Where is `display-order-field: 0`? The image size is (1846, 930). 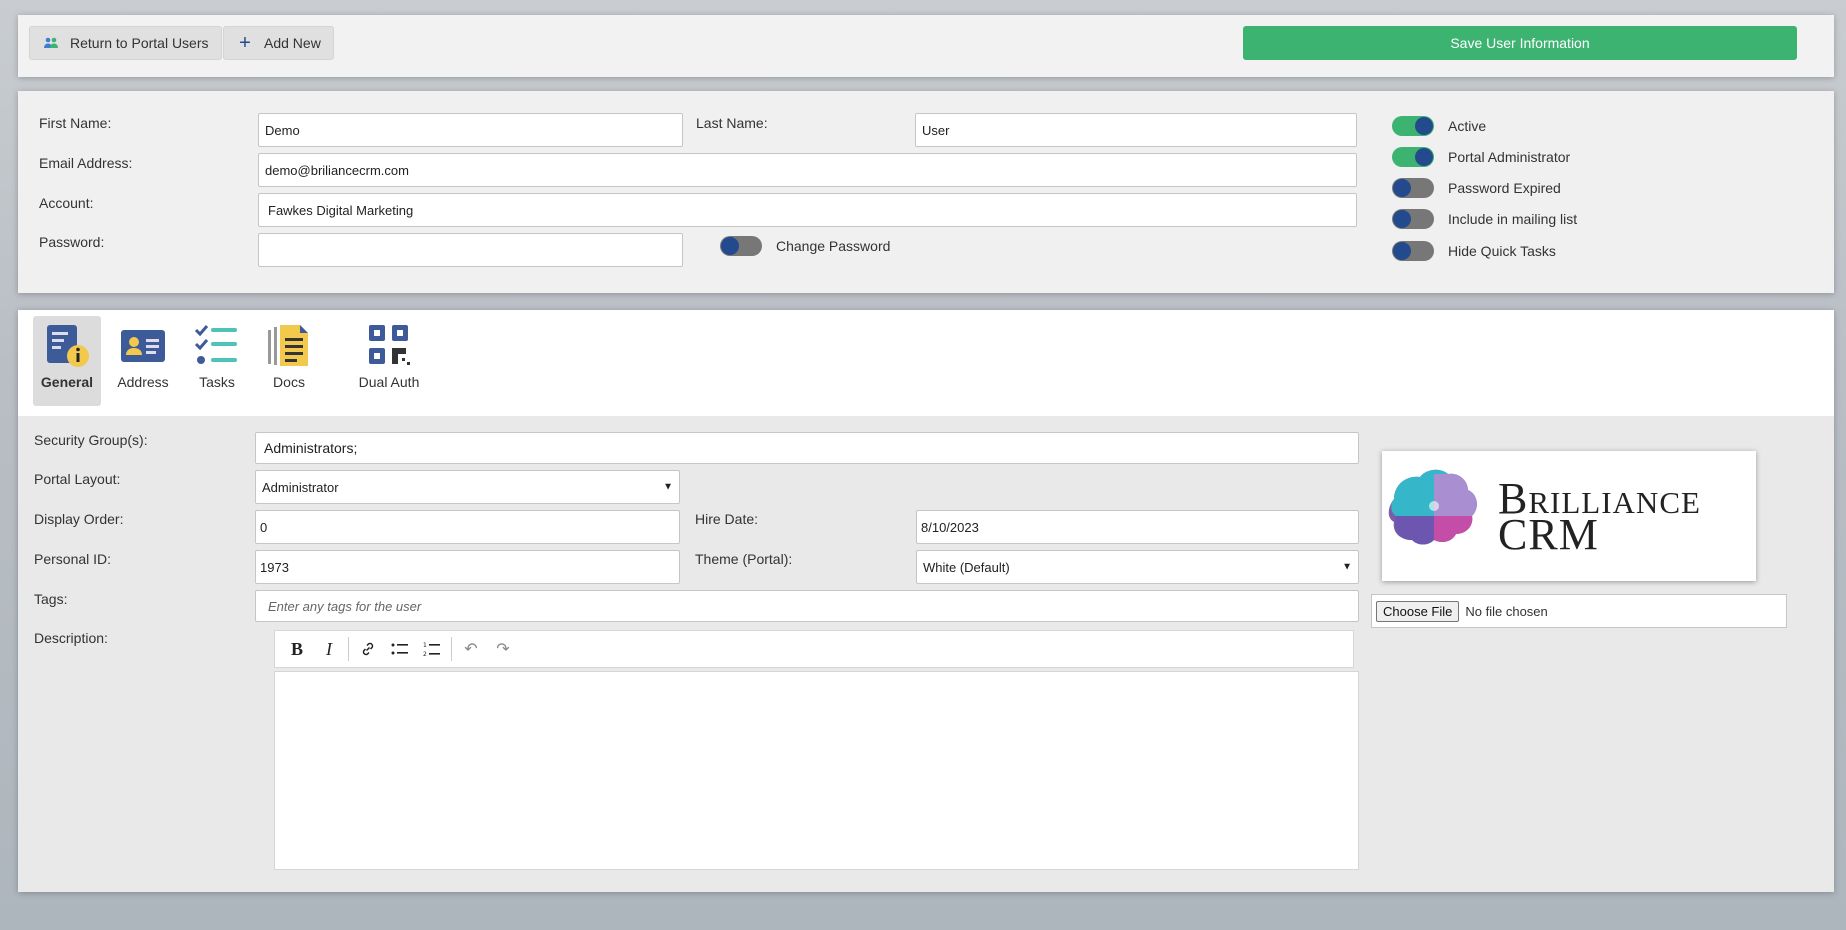 display-order-field: 0 is located at coordinates (467, 527).